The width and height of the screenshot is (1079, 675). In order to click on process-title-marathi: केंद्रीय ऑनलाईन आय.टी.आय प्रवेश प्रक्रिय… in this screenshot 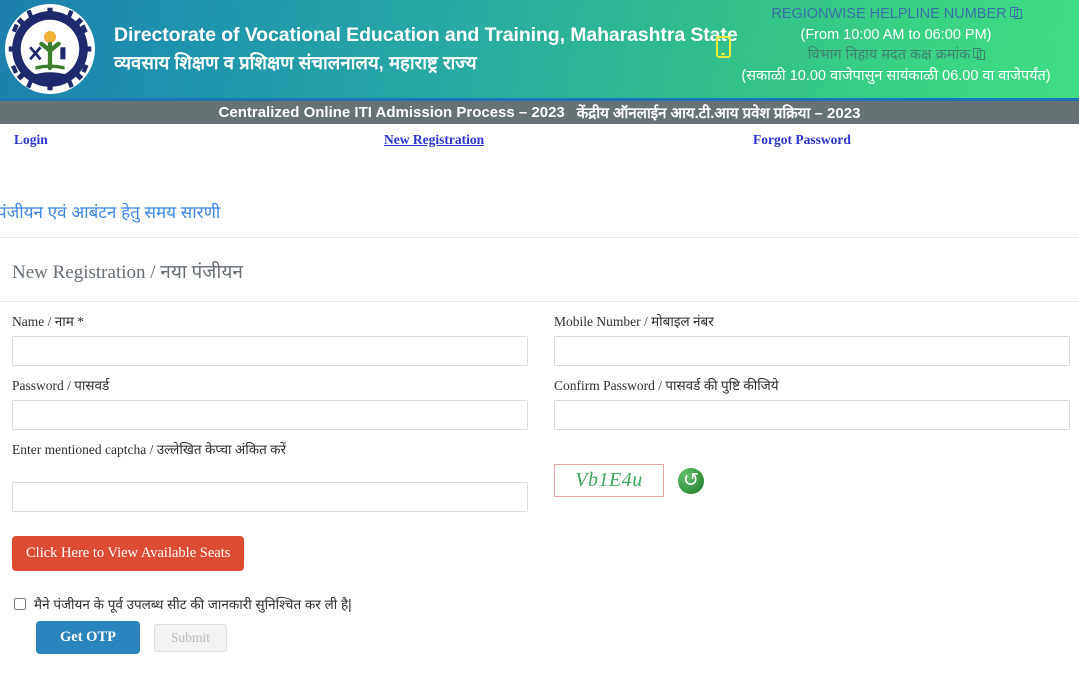, I will do `click(718, 113)`.